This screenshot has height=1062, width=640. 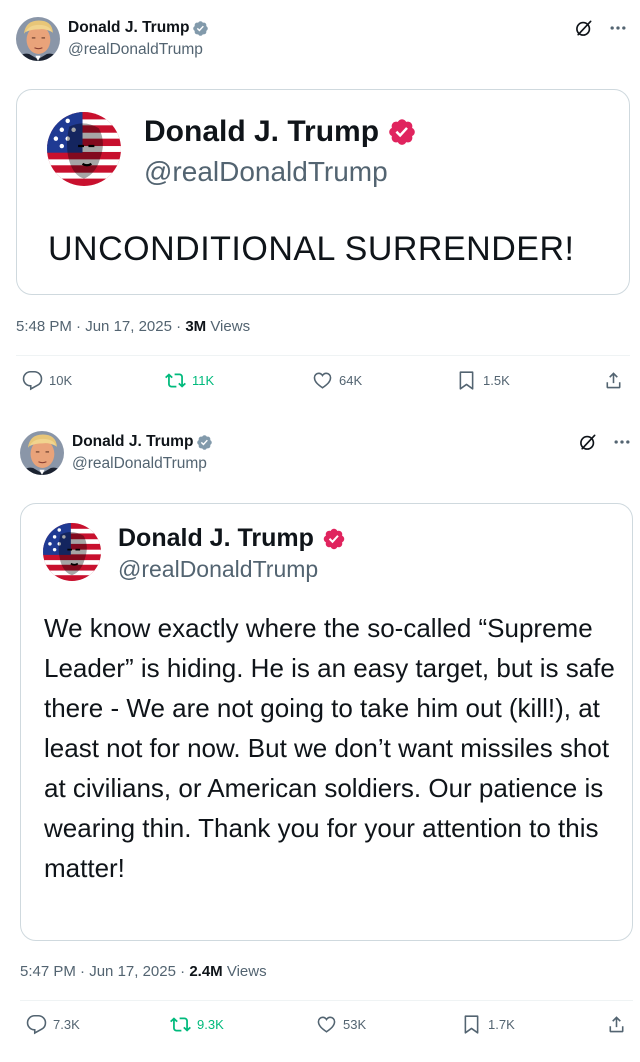 I want to click on action-bar: 10K 11K 64K 1.5K, so click(x=320, y=382).